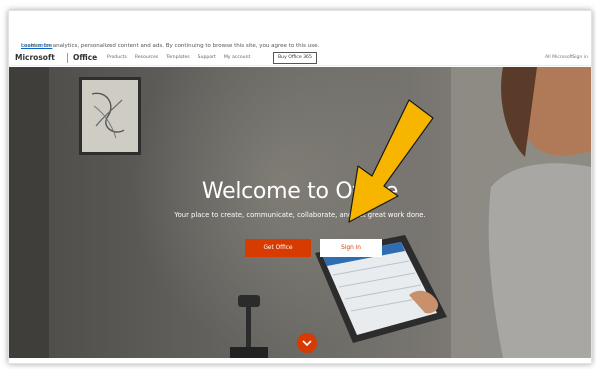  I want to click on nav-item-templates: Templates, so click(177, 57).